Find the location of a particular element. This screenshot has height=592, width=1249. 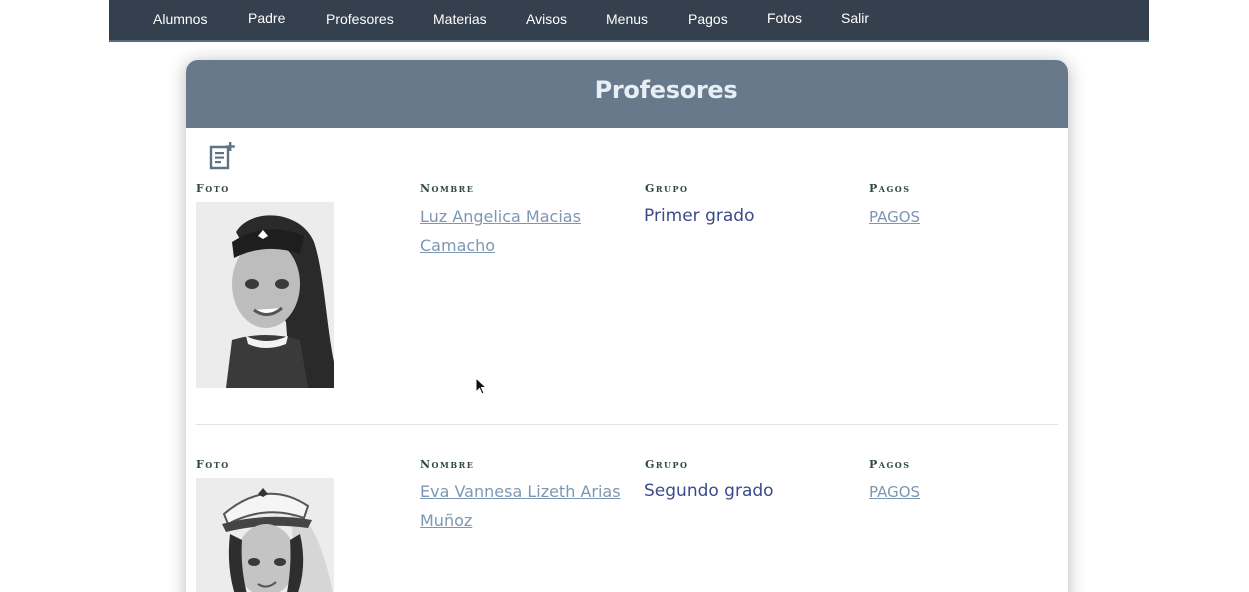

teacher-grupo: Primer grado is located at coordinates (699, 216).